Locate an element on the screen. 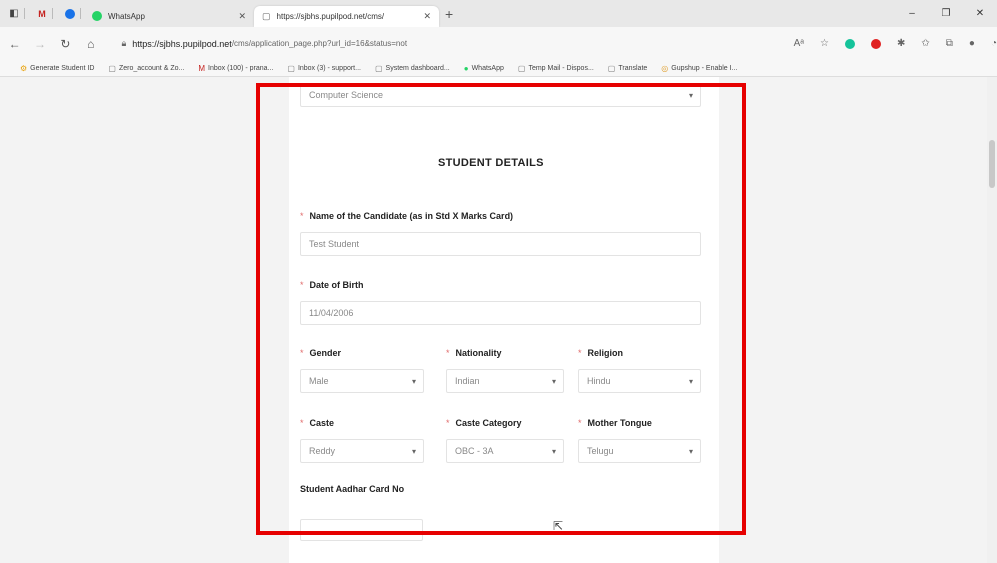  grammarly-icon is located at coordinates (849, 43).